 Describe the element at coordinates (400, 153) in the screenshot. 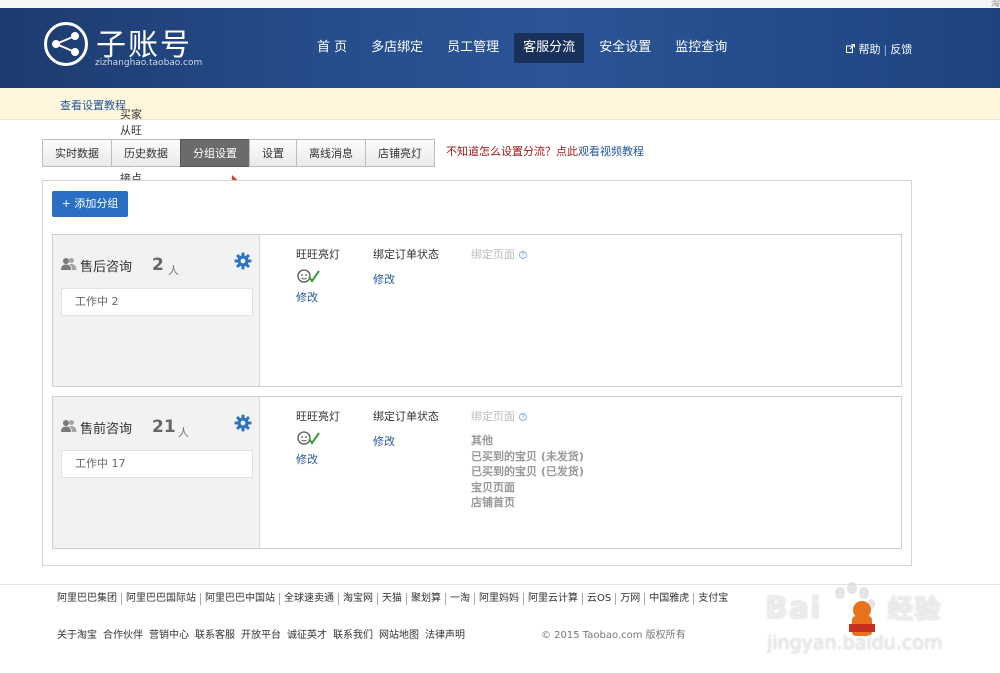

I see `tab-store-light: 店铺亮灯` at that location.